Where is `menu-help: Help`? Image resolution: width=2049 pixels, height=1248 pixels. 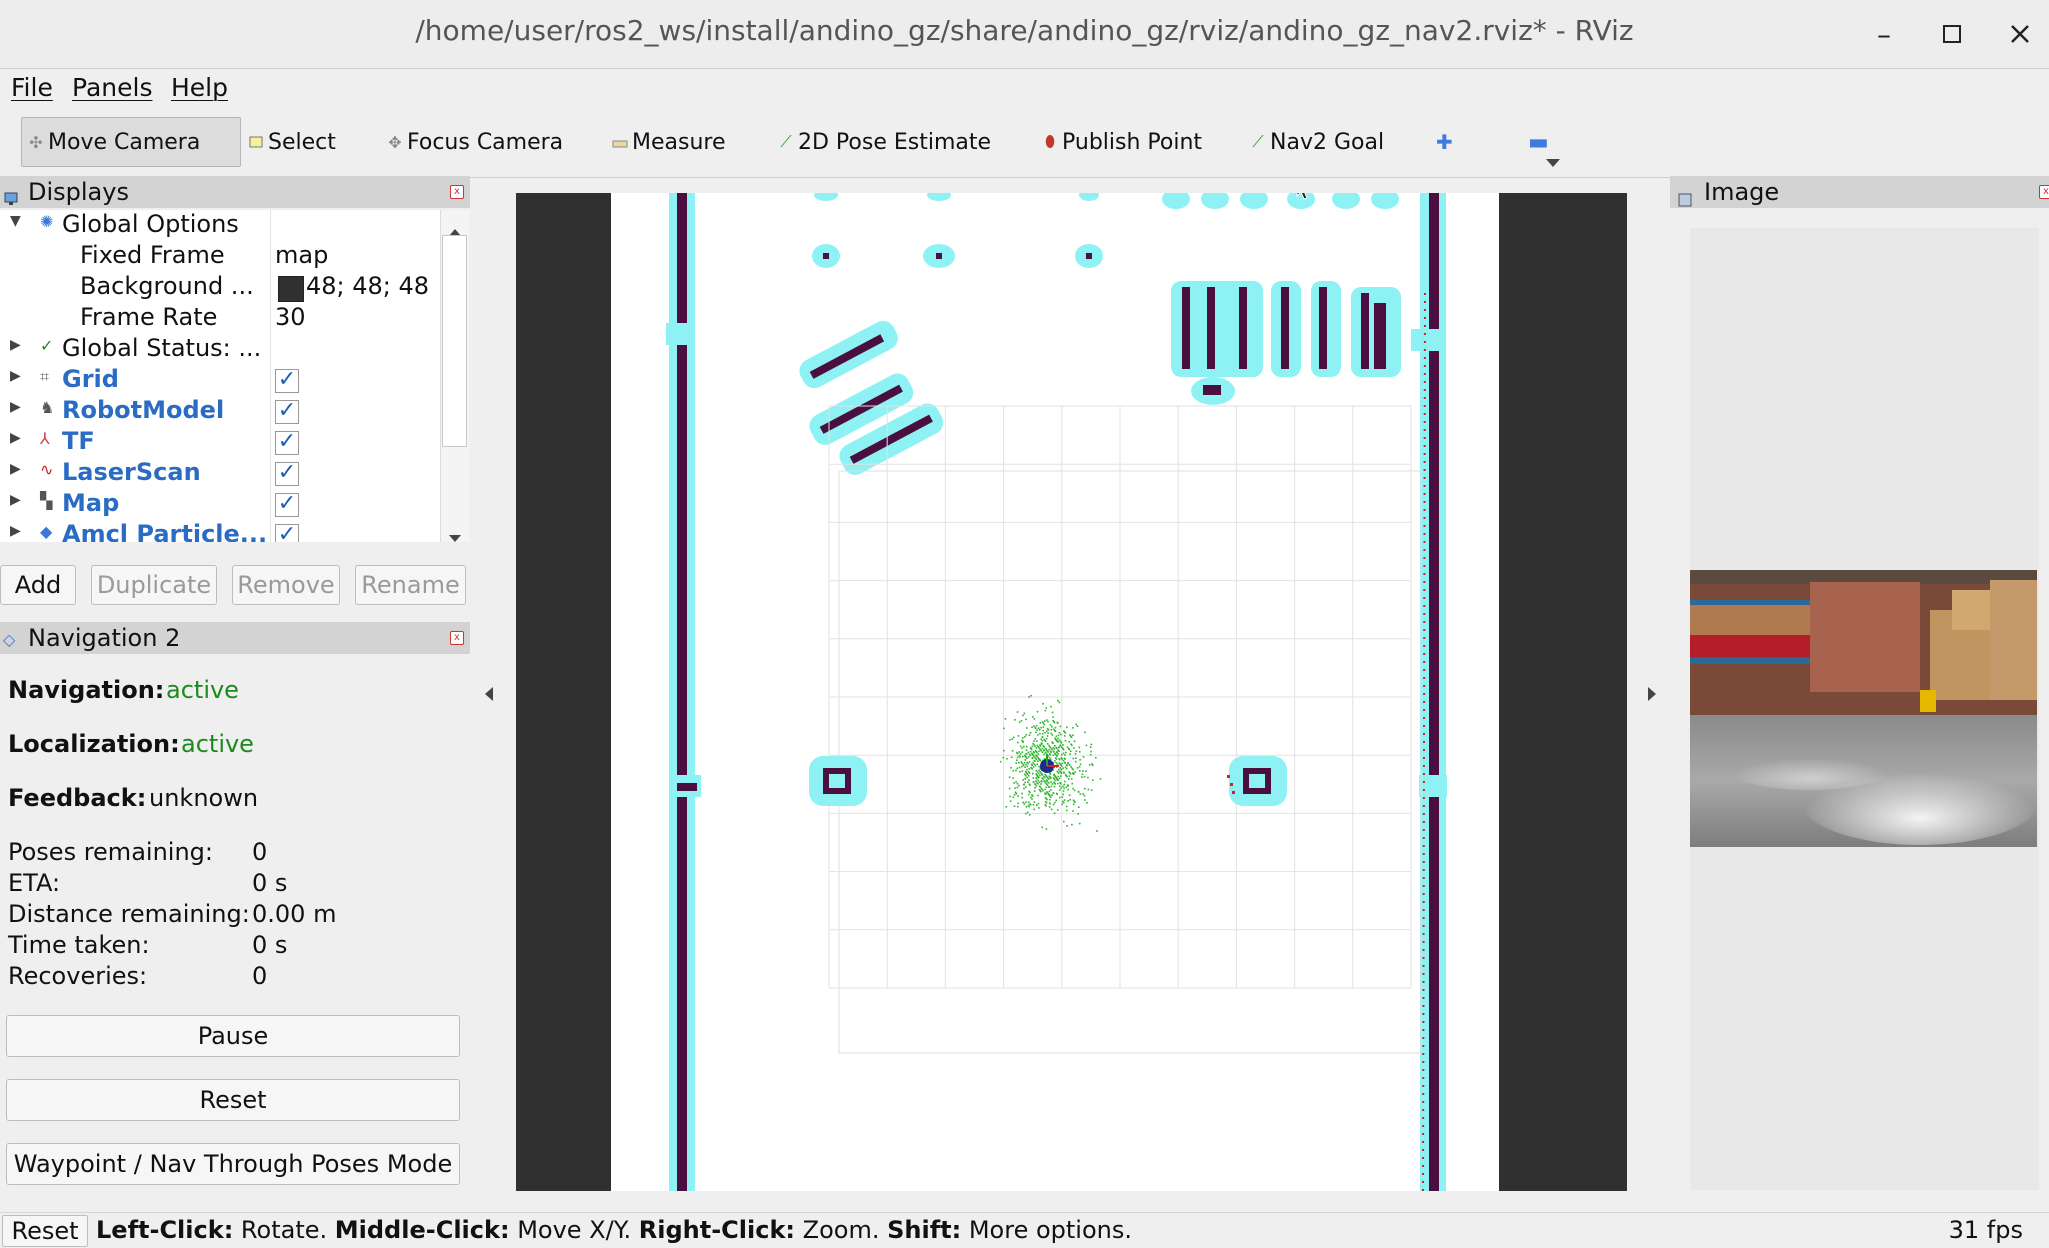 menu-help: Help is located at coordinates (199, 87).